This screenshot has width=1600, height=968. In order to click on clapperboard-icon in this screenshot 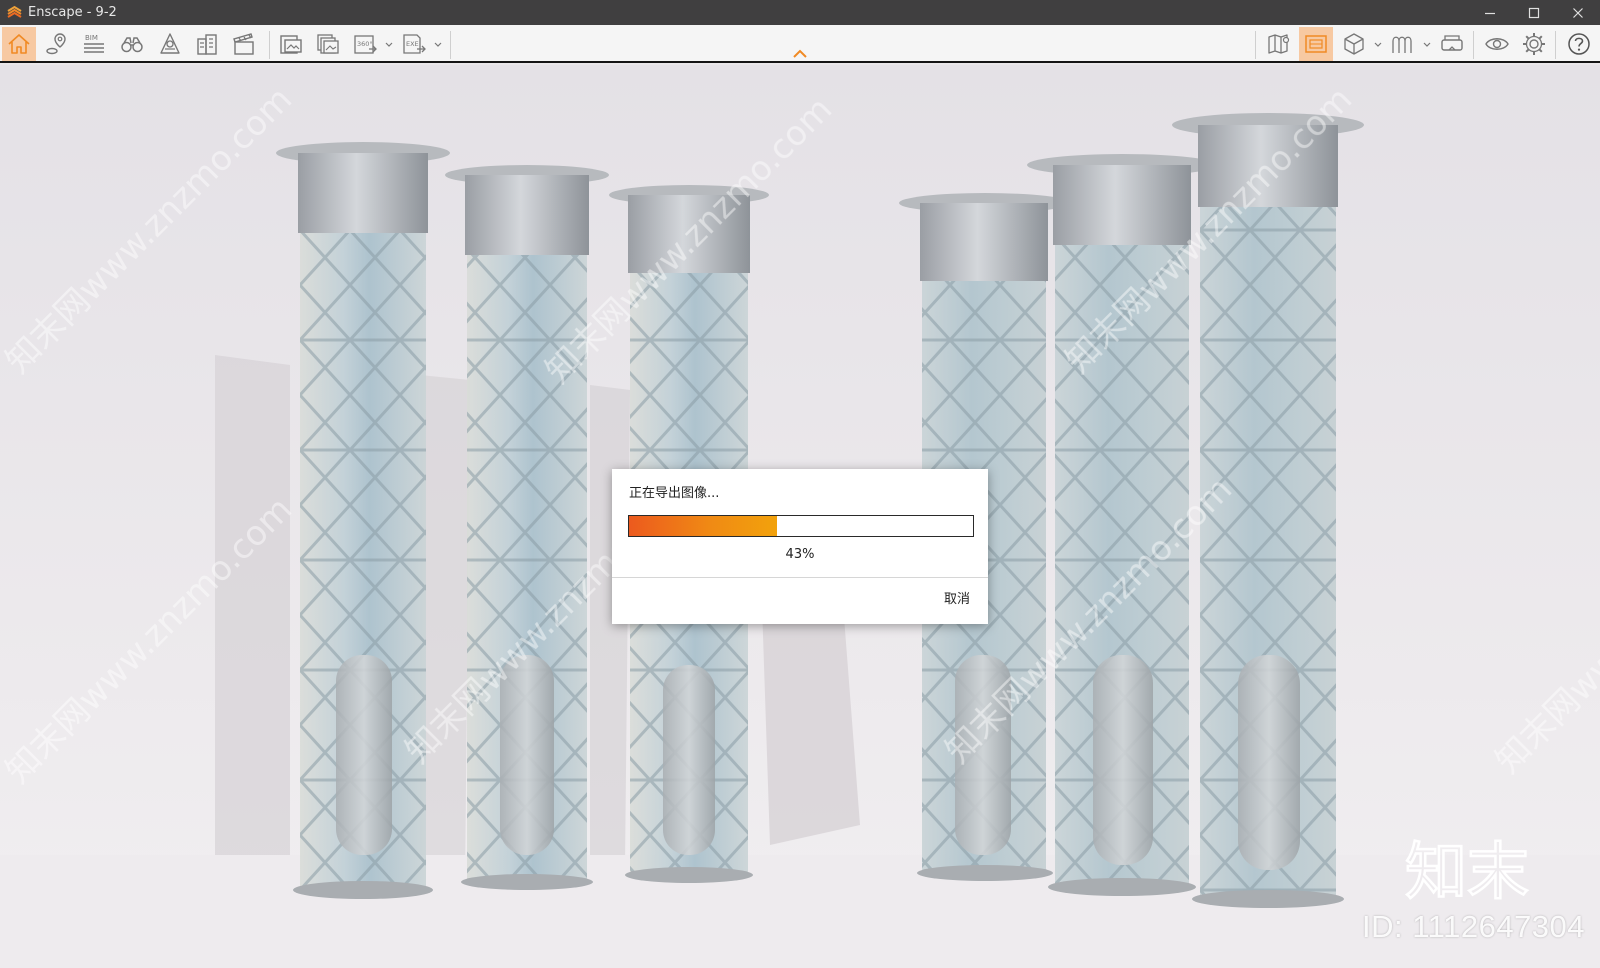, I will do `click(243, 44)`.